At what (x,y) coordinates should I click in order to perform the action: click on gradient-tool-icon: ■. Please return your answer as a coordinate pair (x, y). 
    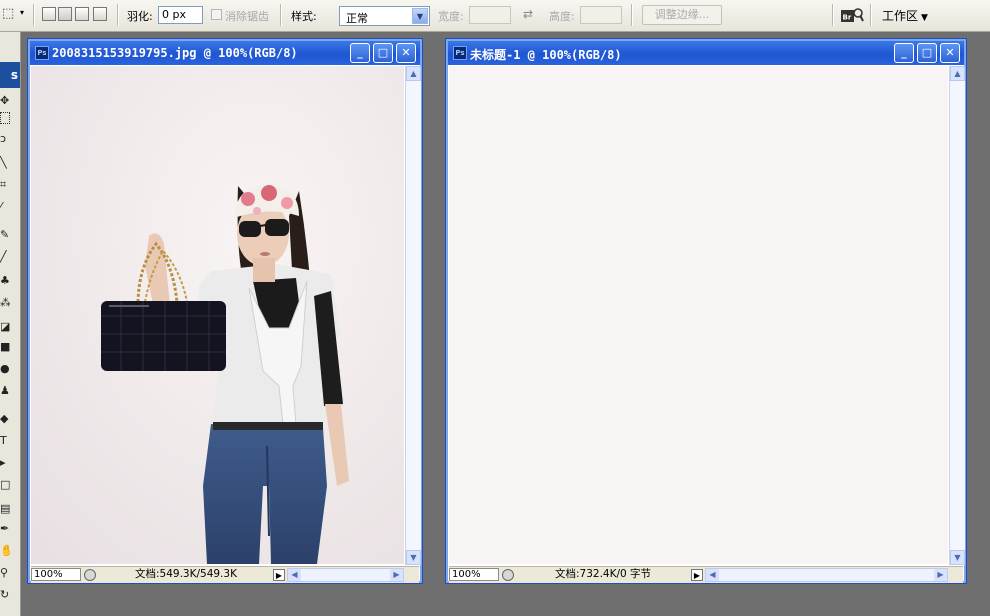
    Looking at the image, I should click on (5, 346).